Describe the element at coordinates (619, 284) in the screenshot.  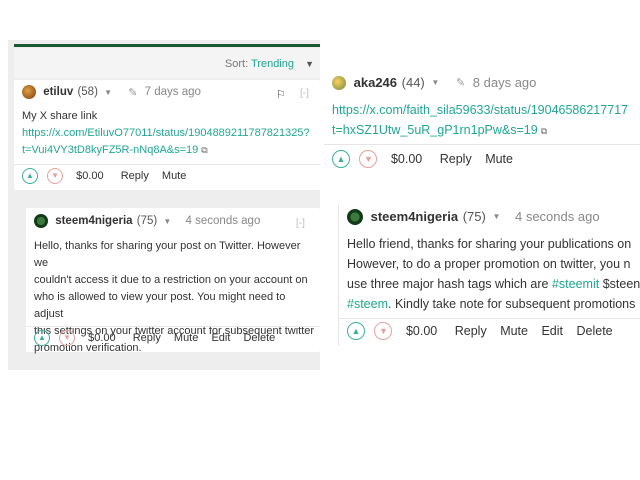
I see `line-text: $steen` at that location.